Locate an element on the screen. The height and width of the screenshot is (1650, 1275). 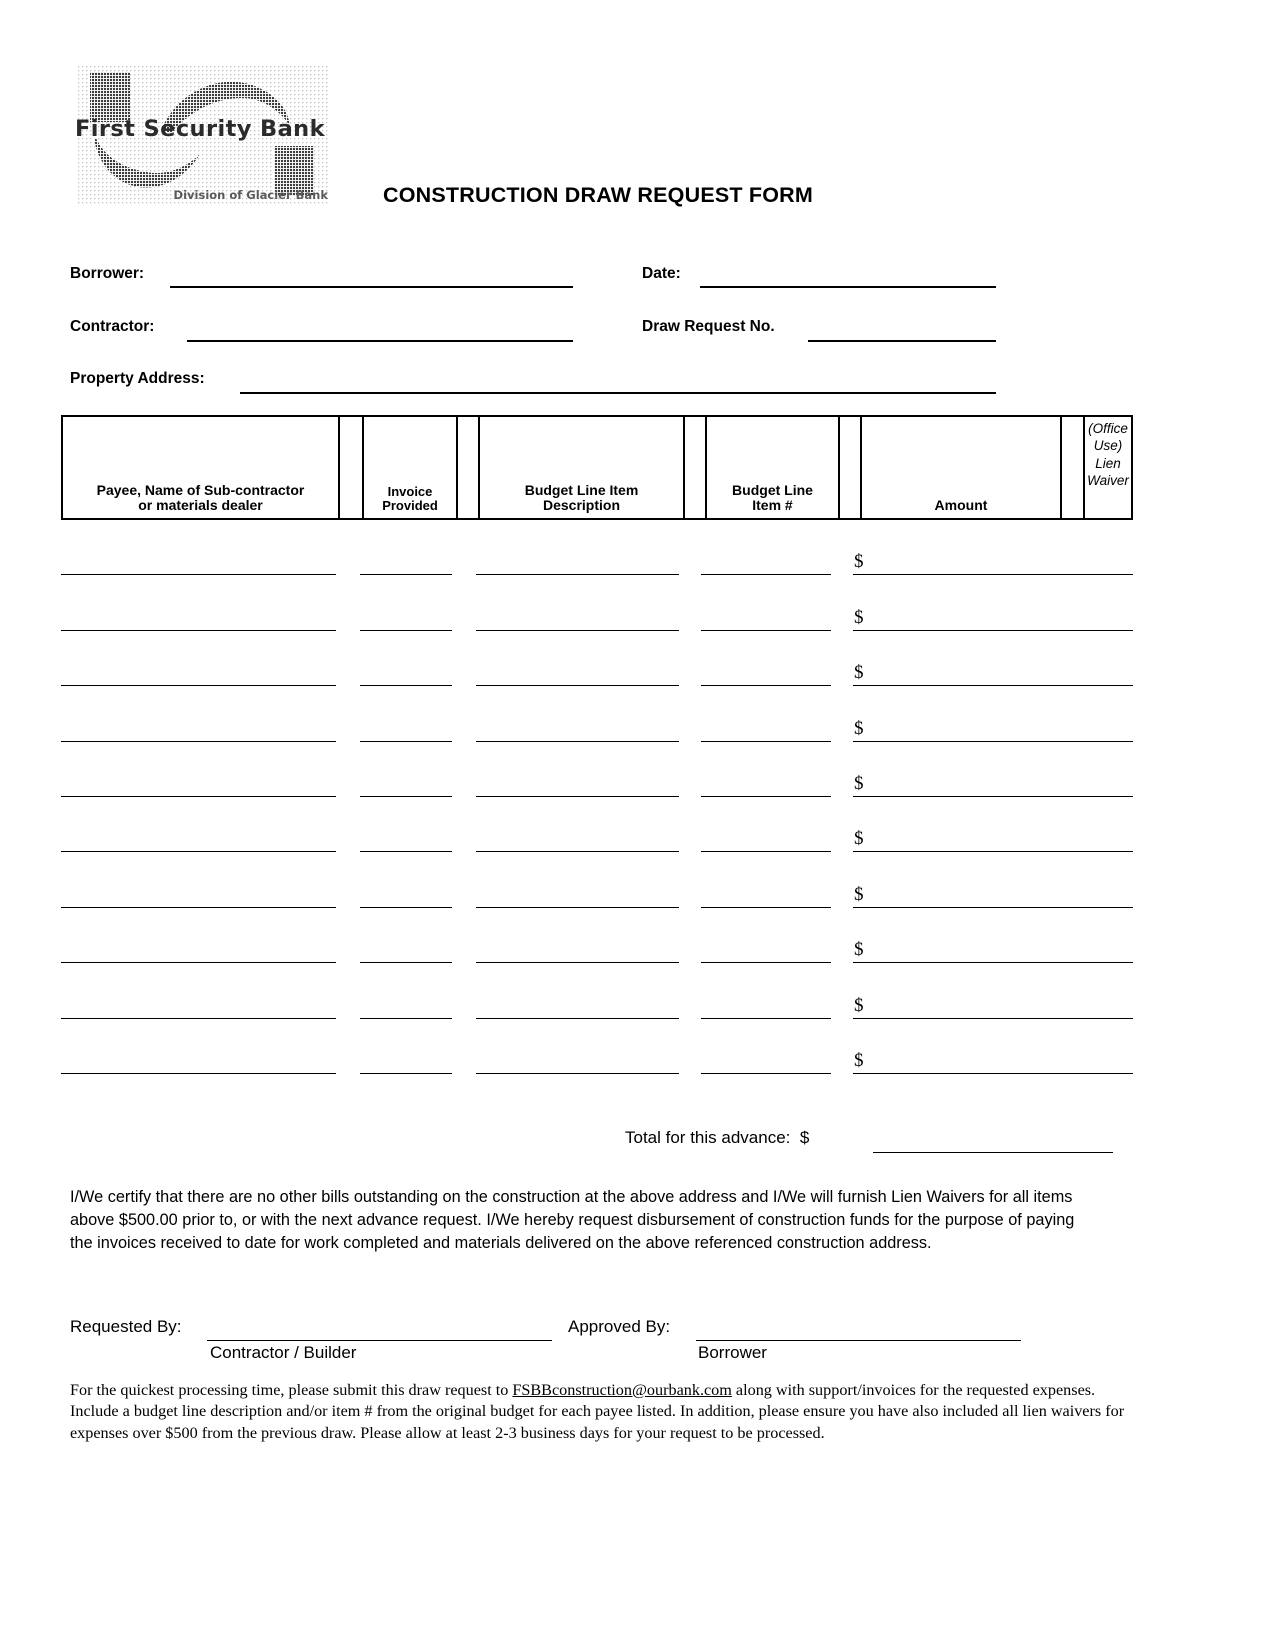
contractor-label: Contractor: is located at coordinates (112, 326).